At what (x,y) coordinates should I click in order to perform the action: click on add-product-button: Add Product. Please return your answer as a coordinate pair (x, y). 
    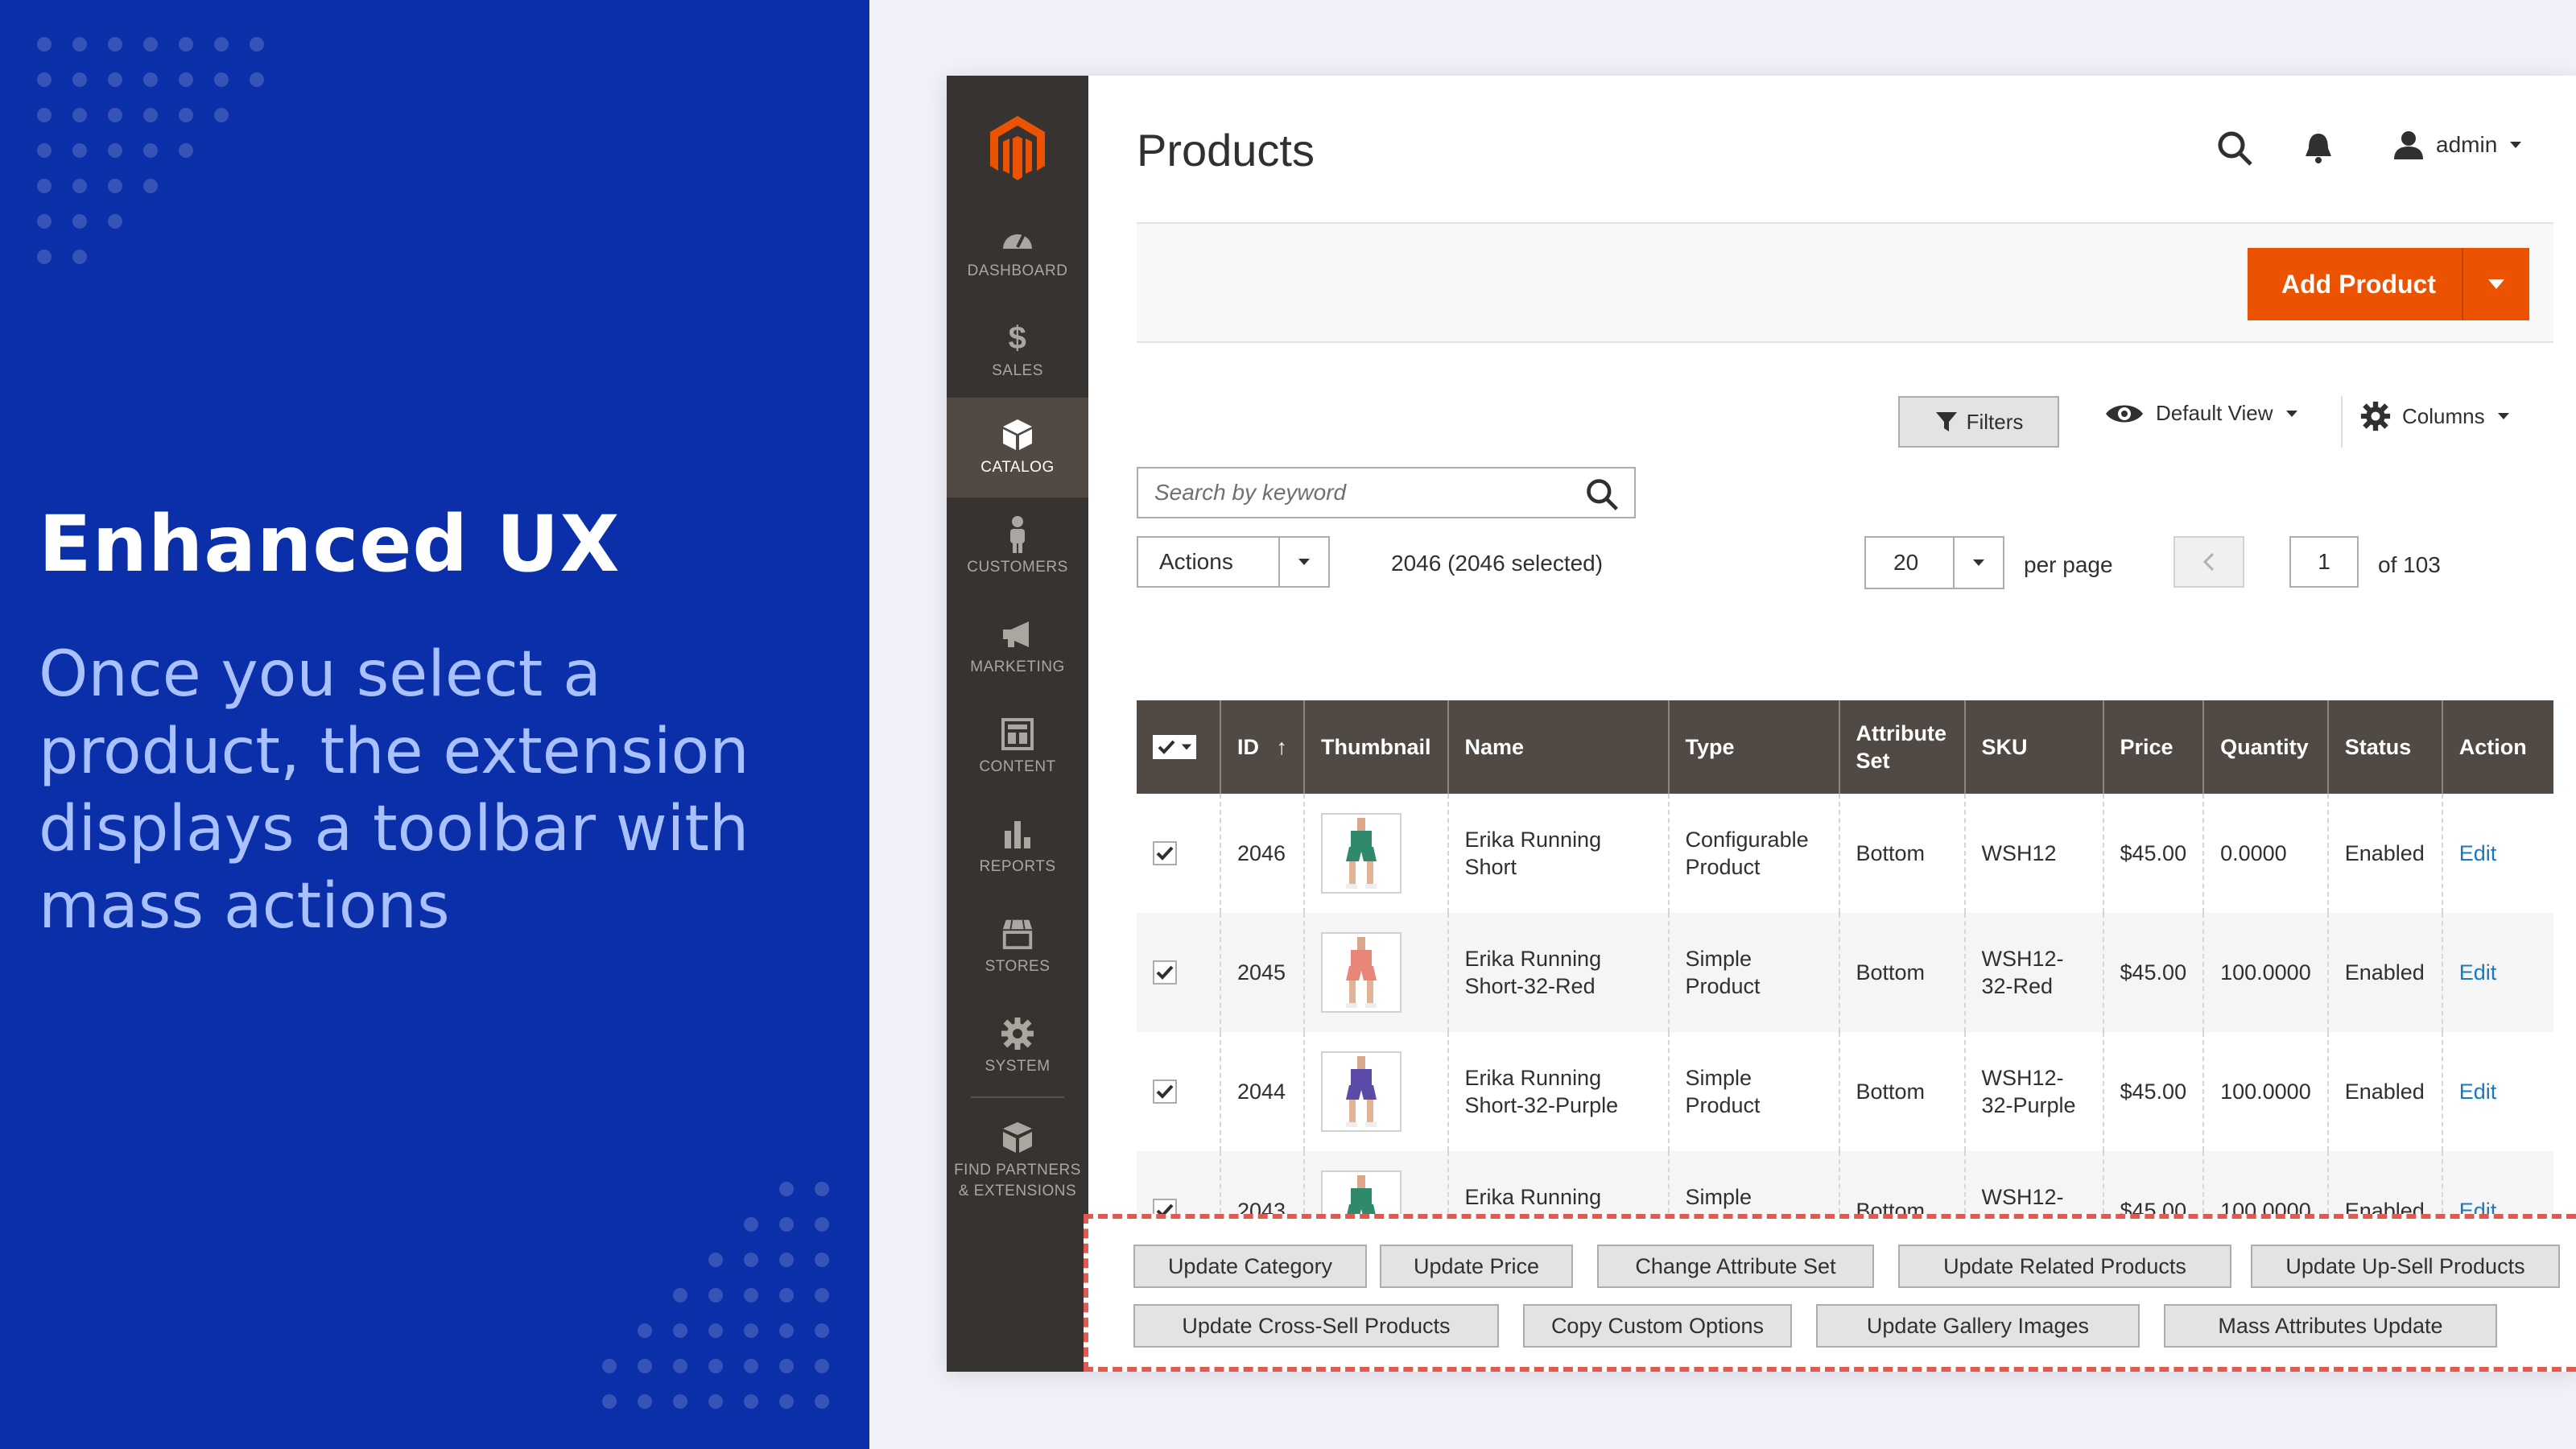
    Looking at the image, I should click on (2388, 284).